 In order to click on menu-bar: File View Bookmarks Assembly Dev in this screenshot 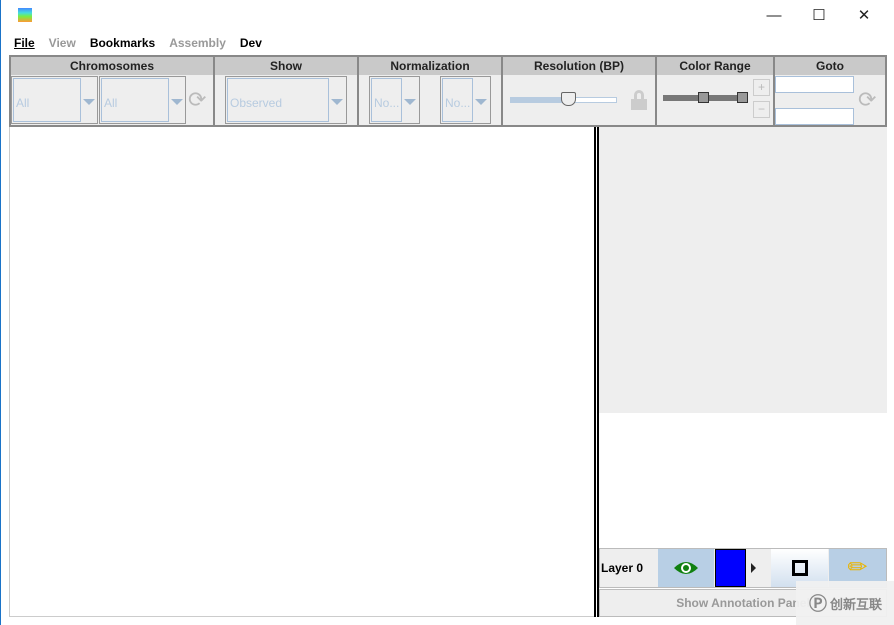, I will do `click(145, 43)`.